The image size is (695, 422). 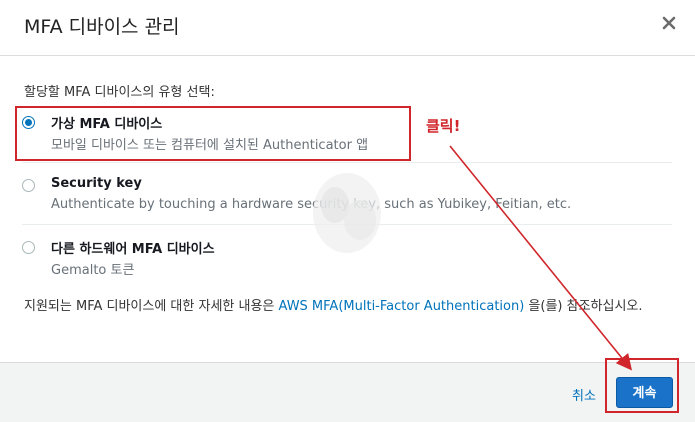 I want to click on close-icon, so click(x=669, y=23).